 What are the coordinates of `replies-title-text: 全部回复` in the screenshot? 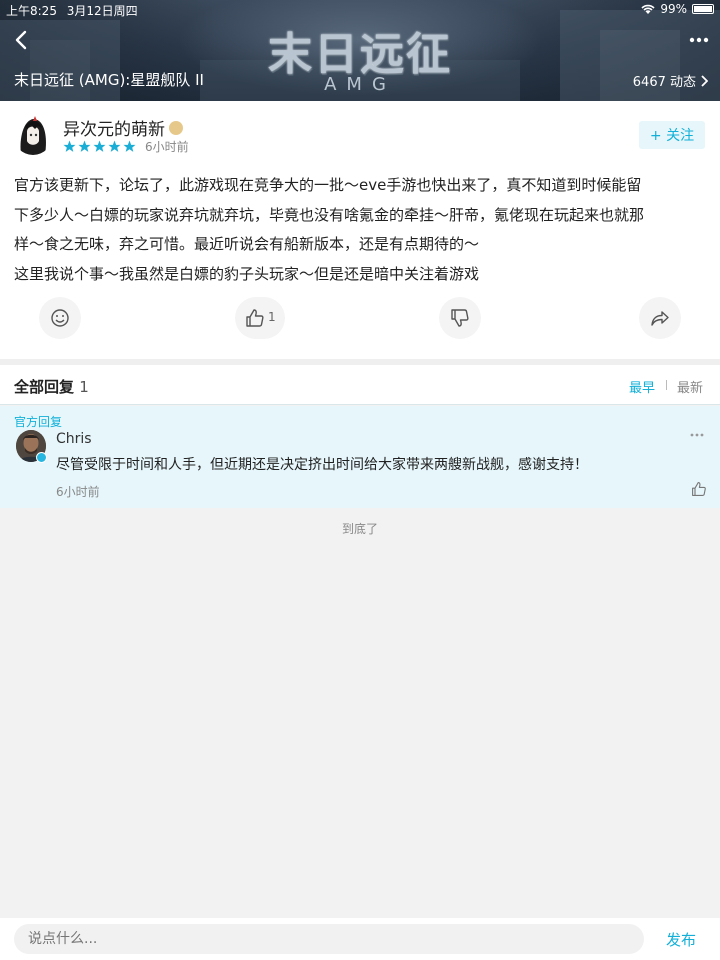 It's located at (44, 387).